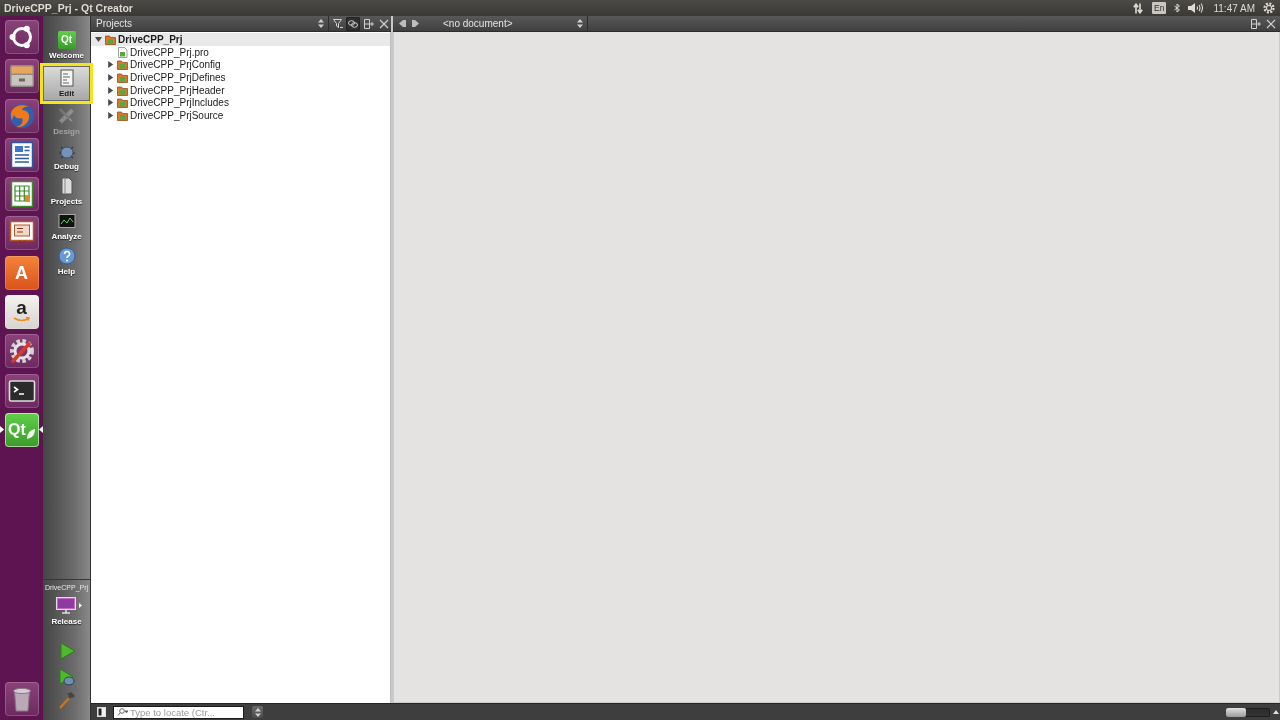 The image size is (1280, 720). Describe the element at coordinates (21, 312) in the screenshot. I see `launcher-app-button: a` at that location.